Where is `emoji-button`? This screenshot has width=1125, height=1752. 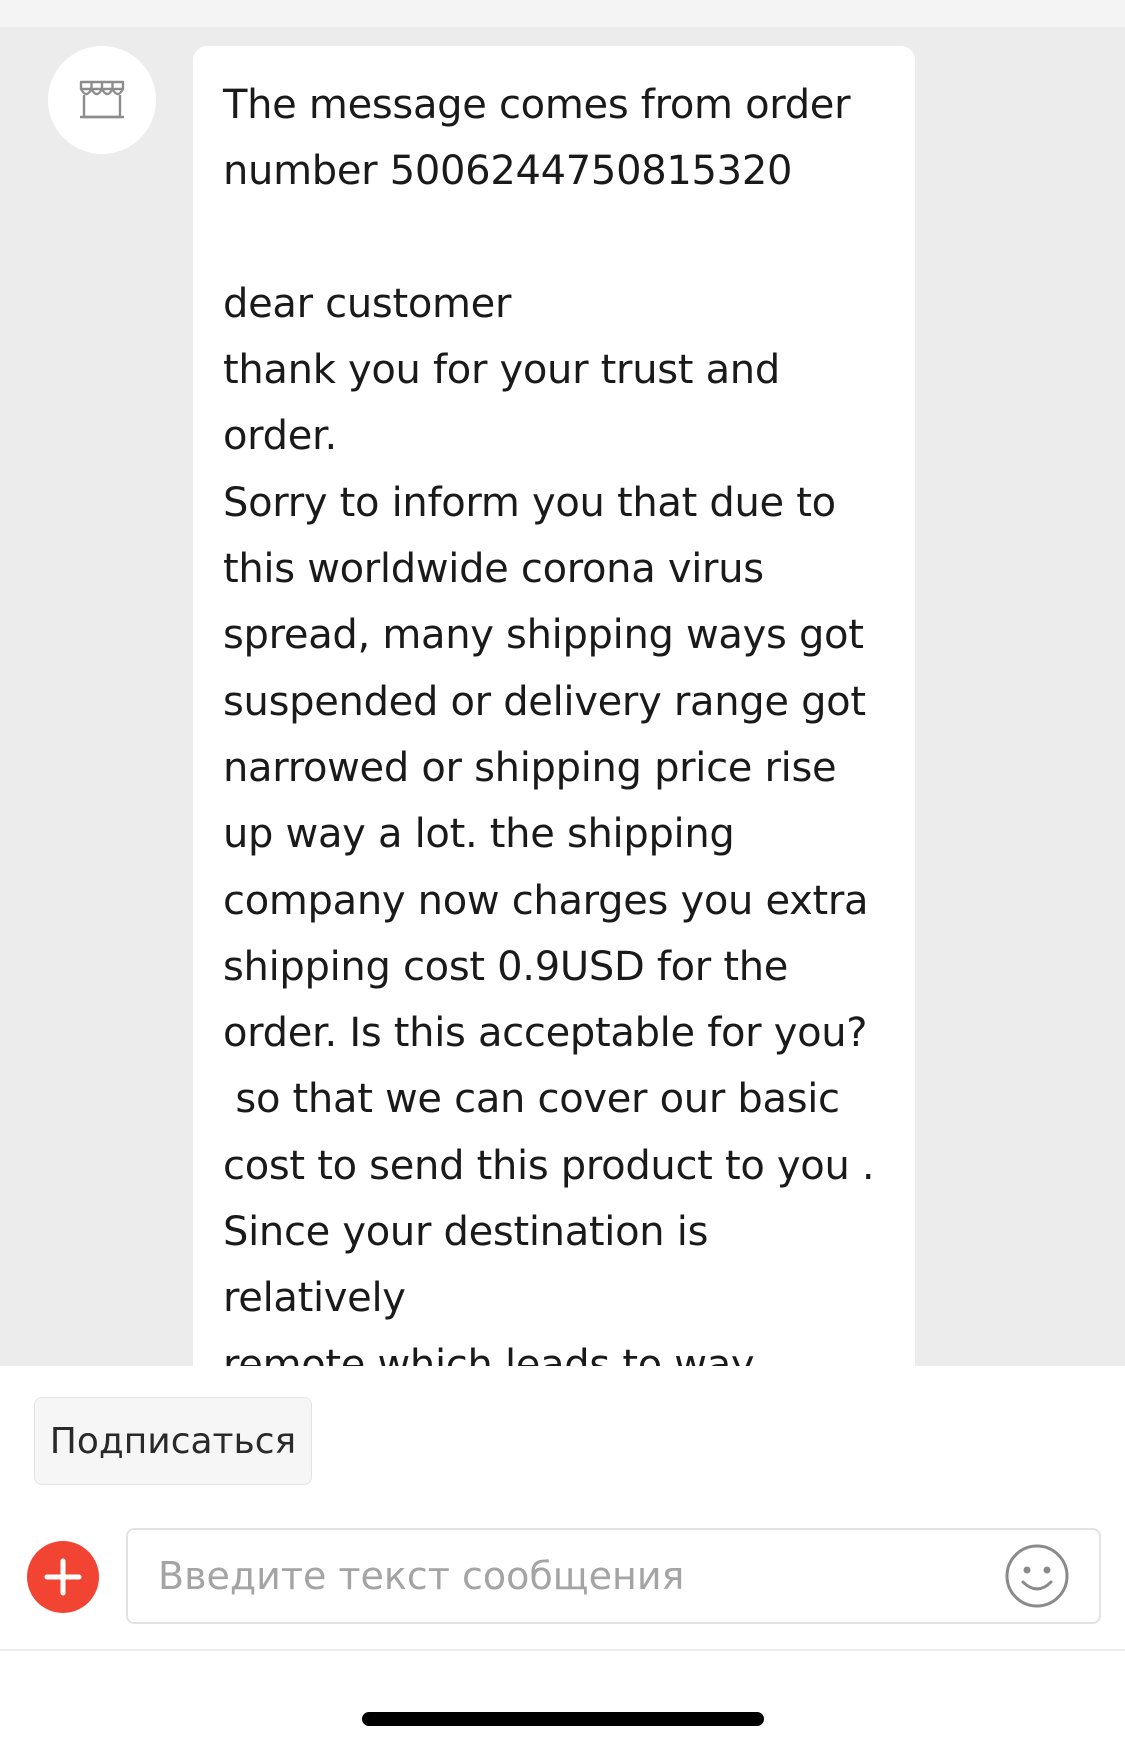 emoji-button is located at coordinates (1037, 1576).